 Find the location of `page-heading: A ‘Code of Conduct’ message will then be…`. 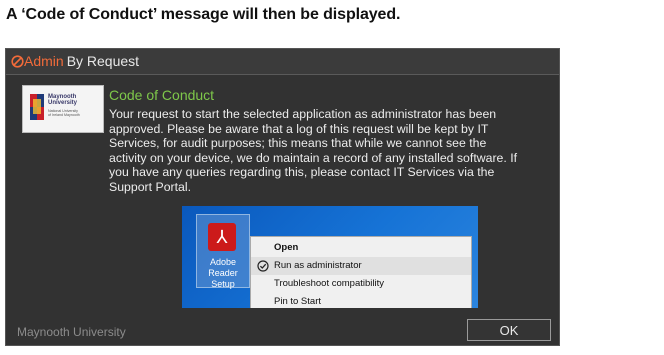

page-heading: A ‘Code of Conduct’ message will then be… is located at coordinates (203, 14).